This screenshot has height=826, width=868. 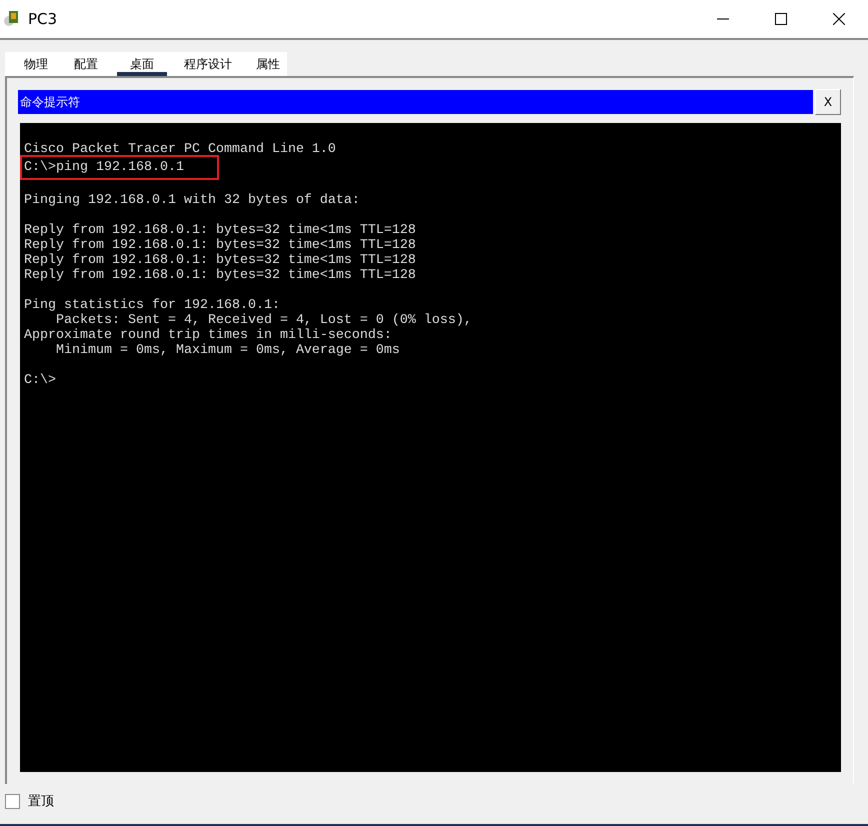 What do you see at coordinates (119, 167) in the screenshot?
I see `terminal-line: C:\>ping 192.168.0.1` at bounding box center [119, 167].